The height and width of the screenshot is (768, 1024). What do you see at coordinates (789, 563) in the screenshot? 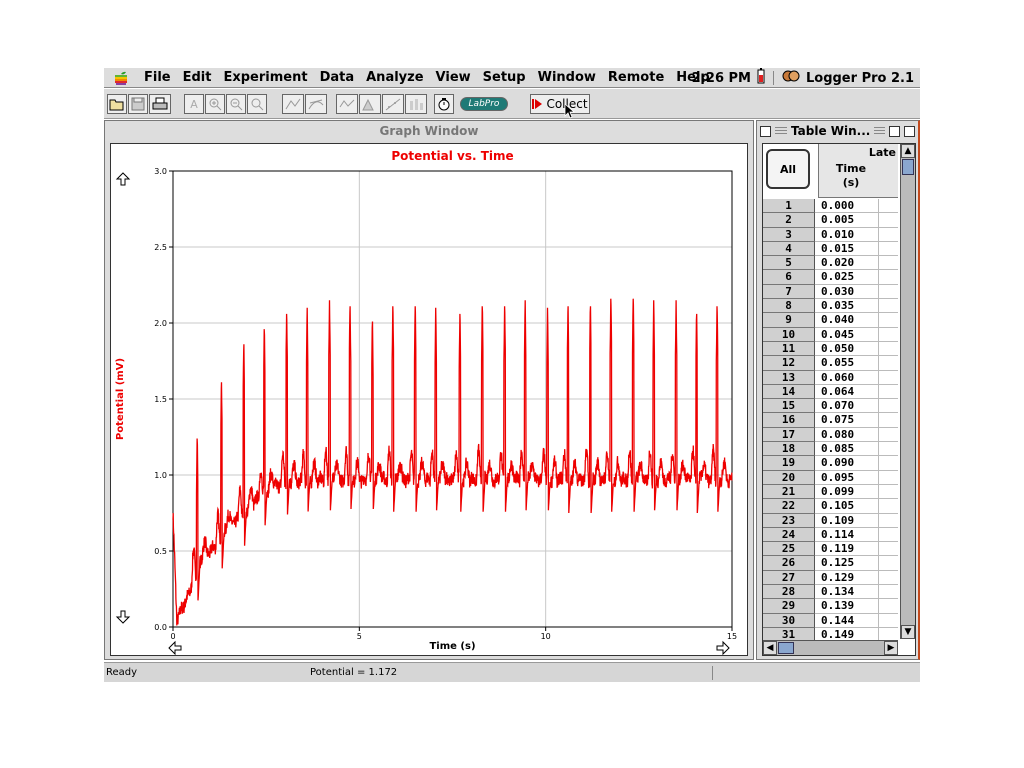
I see `row-number: 26` at bounding box center [789, 563].